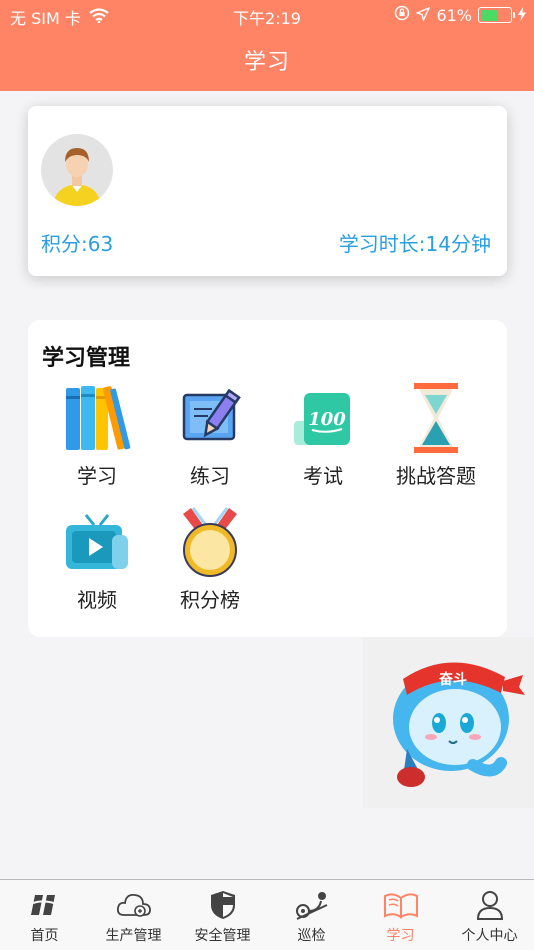  Describe the element at coordinates (267, 15) in the screenshot. I see `status-bar: 无 SIM 卡 下午2:19 61%` at that location.